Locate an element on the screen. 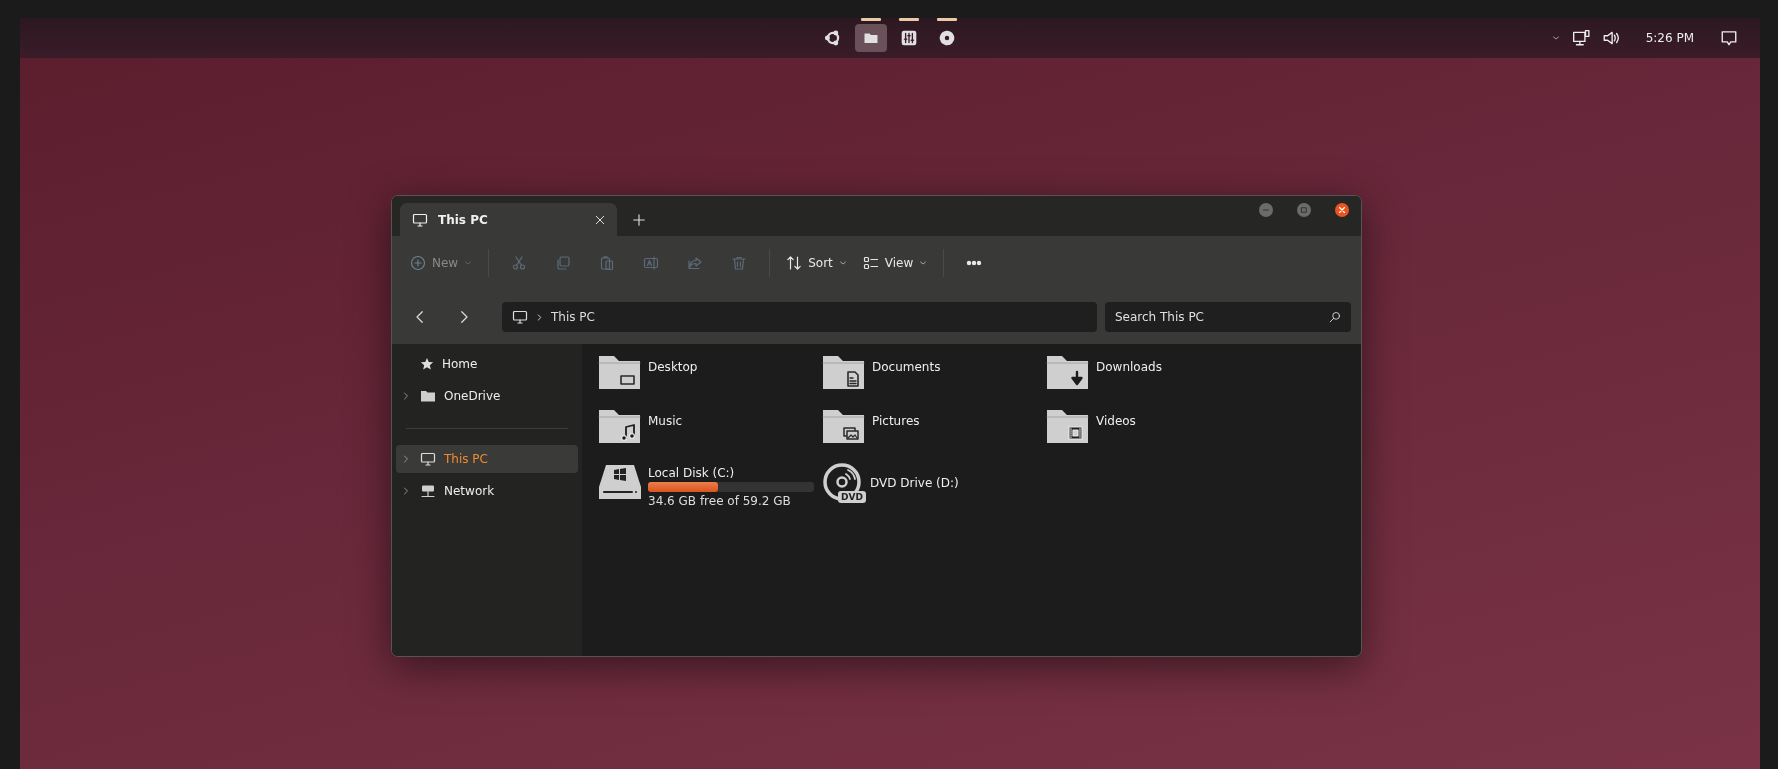  mixer-icon is located at coordinates (909, 38).